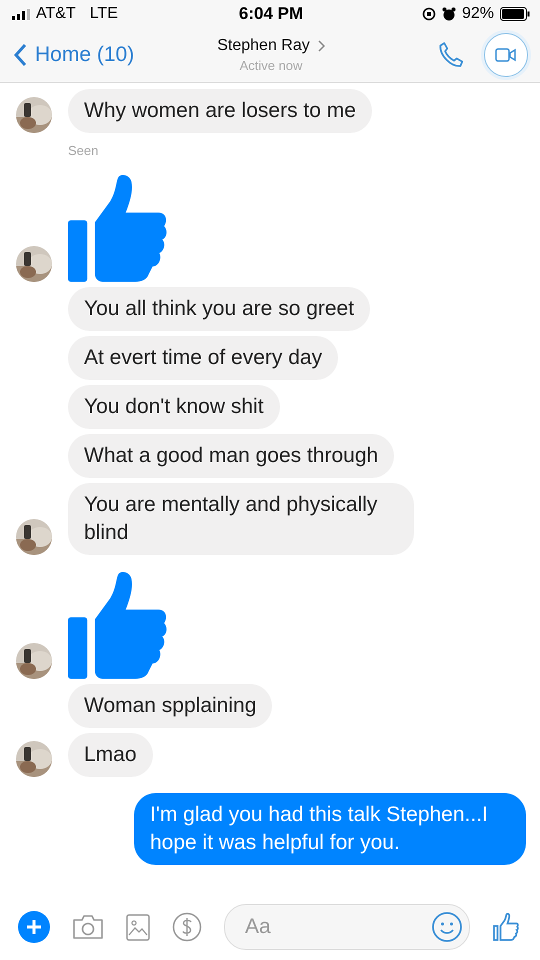 The width and height of the screenshot is (540, 960). What do you see at coordinates (219, 309) in the screenshot?
I see `message-bubble: You all think you are so greet` at bounding box center [219, 309].